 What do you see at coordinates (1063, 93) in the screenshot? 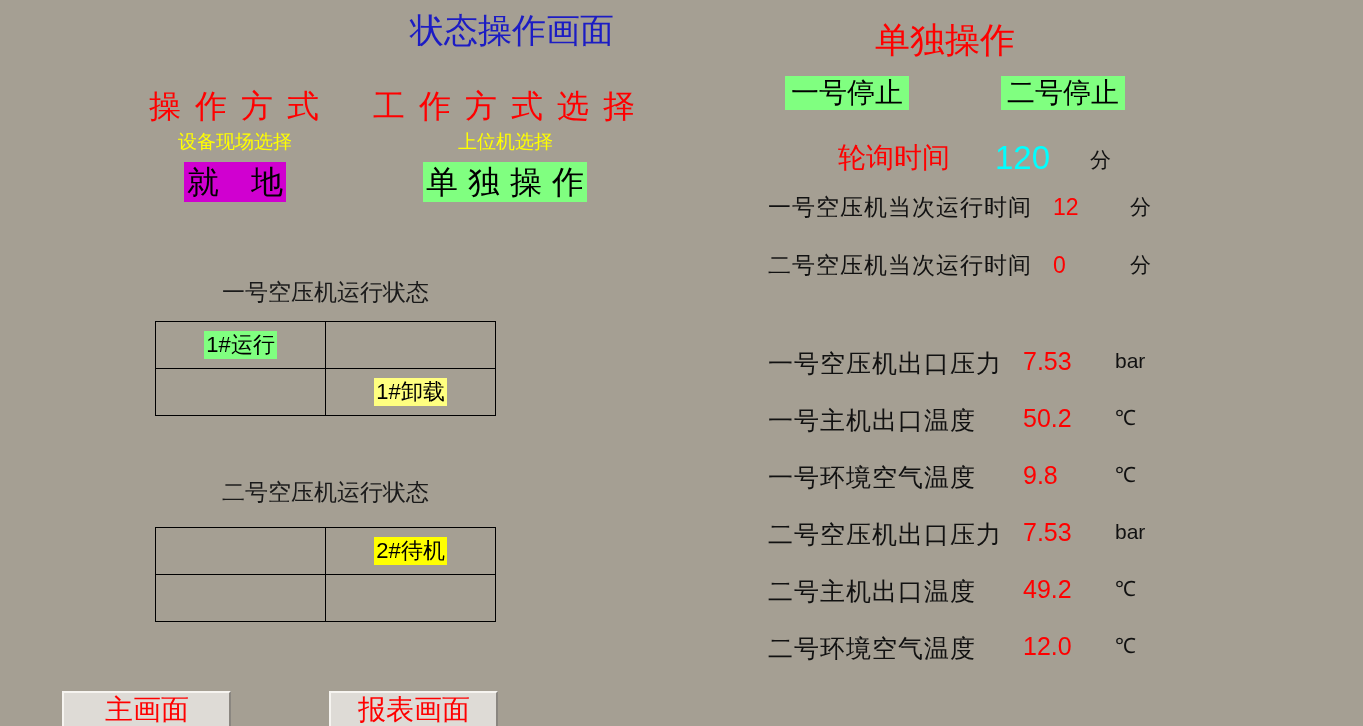
I see `stop-button: 二号停止` at bounding box center [1063, 93].